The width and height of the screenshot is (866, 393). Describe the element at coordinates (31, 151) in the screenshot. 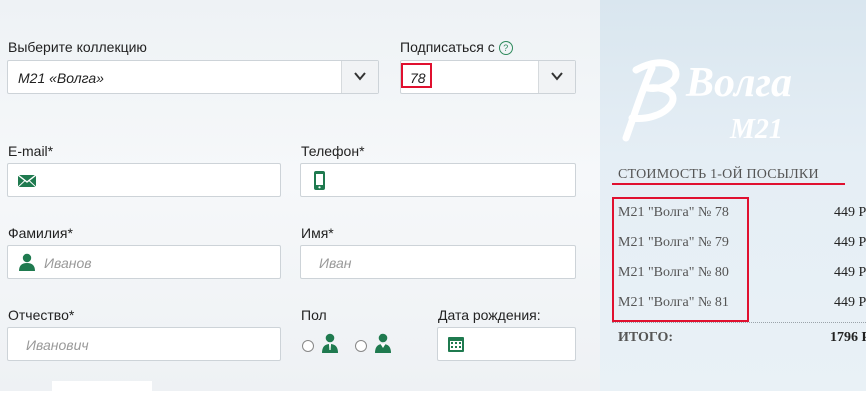

I see `email-label: E-mail*` at that location.